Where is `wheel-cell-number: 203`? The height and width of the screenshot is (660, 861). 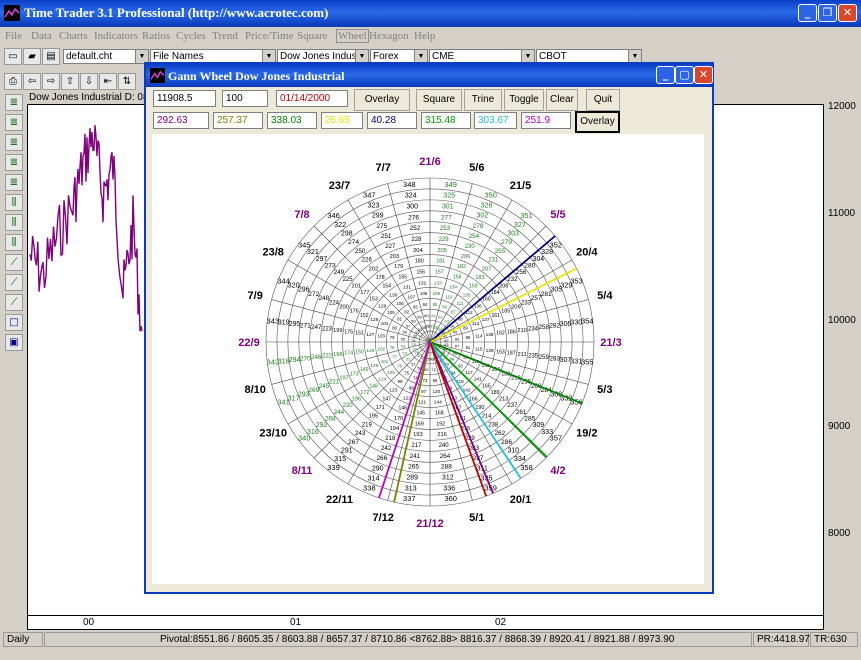
wheel-cell-number: 203 is located at coordinates (395, 257).